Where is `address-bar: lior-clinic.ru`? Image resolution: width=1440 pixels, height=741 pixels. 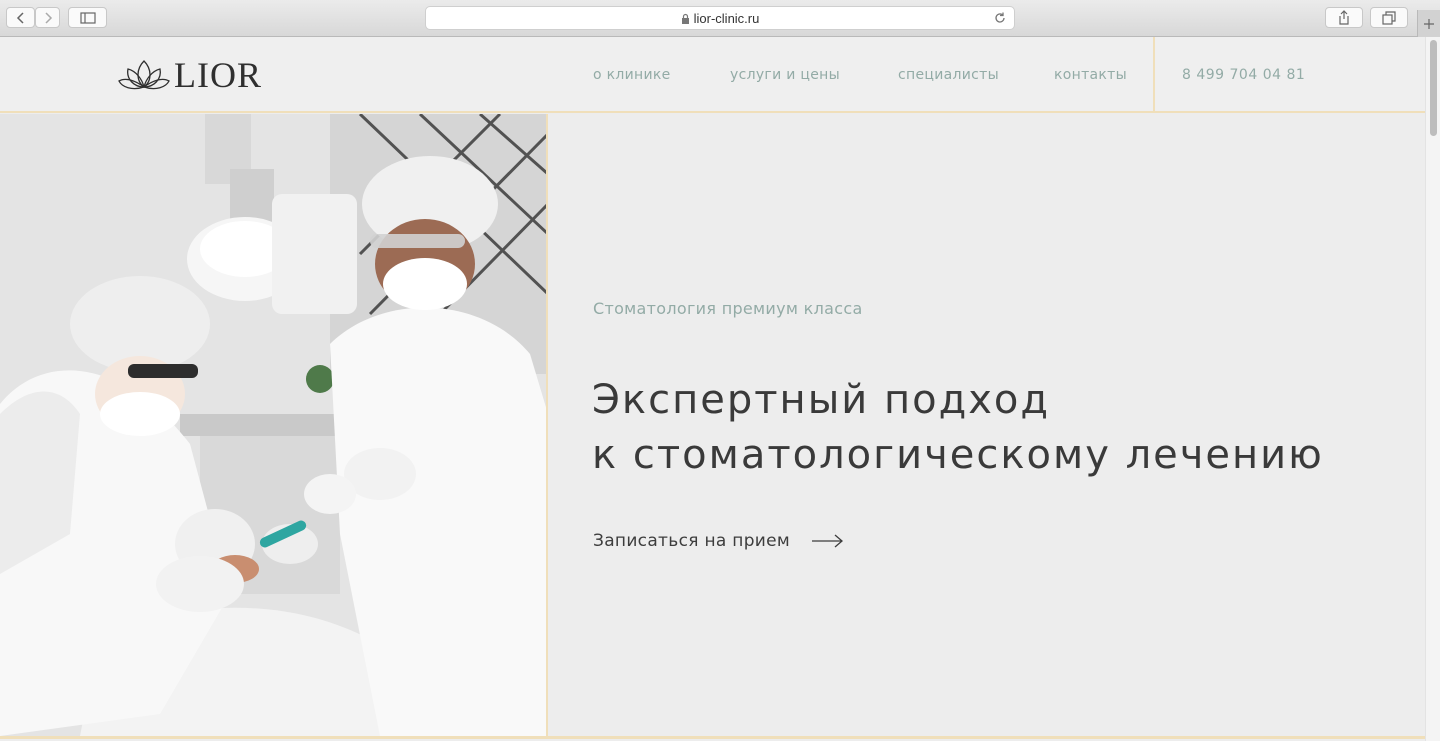
address-bar: lior-clinic.ru is located at coordinates (720, 18).